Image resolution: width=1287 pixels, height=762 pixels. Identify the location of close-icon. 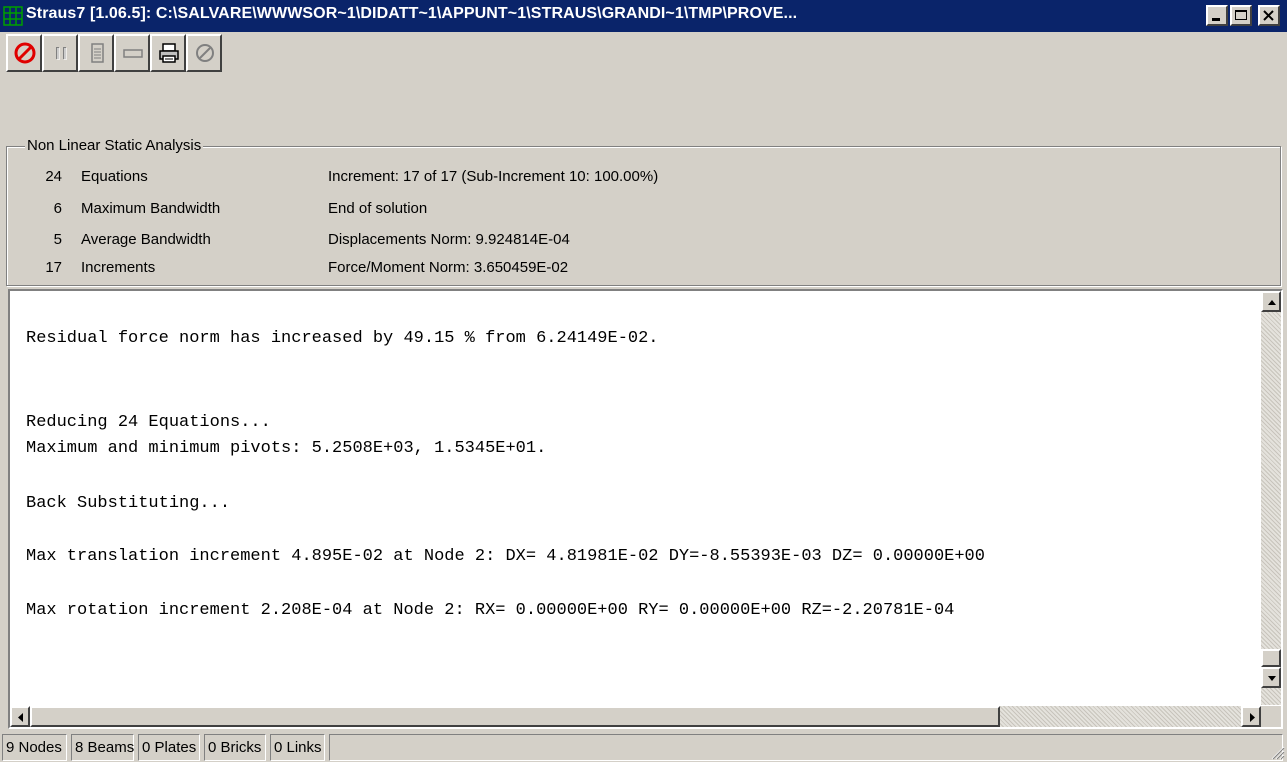
(1268, 15).